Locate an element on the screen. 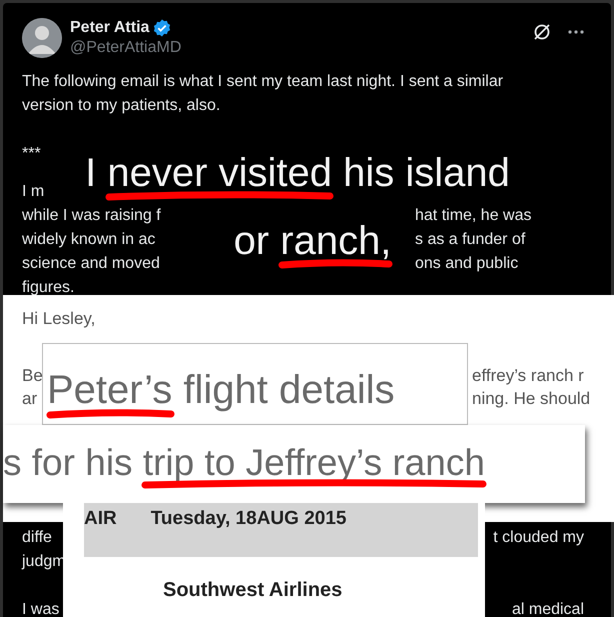 The height and width of the screenshot is (617, 614). tweet-text: I m is located at coordinates (33, 192).